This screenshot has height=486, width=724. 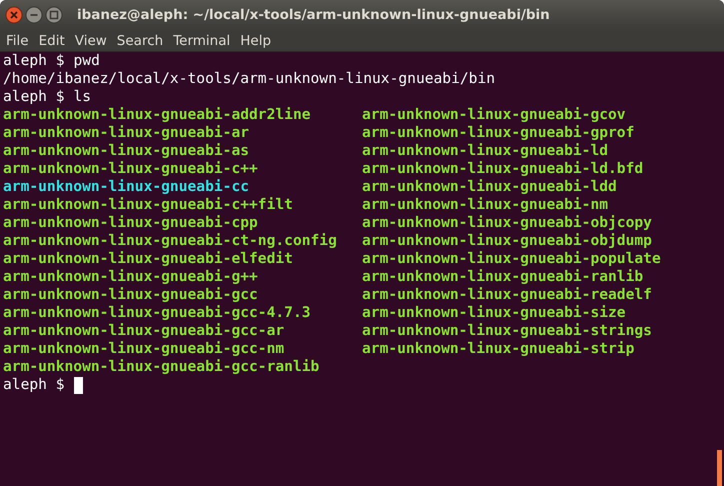 What do you see at coordinates (54, 15) in the screenshot?
I see `maximize-icon` at bounding box center [54, 15].